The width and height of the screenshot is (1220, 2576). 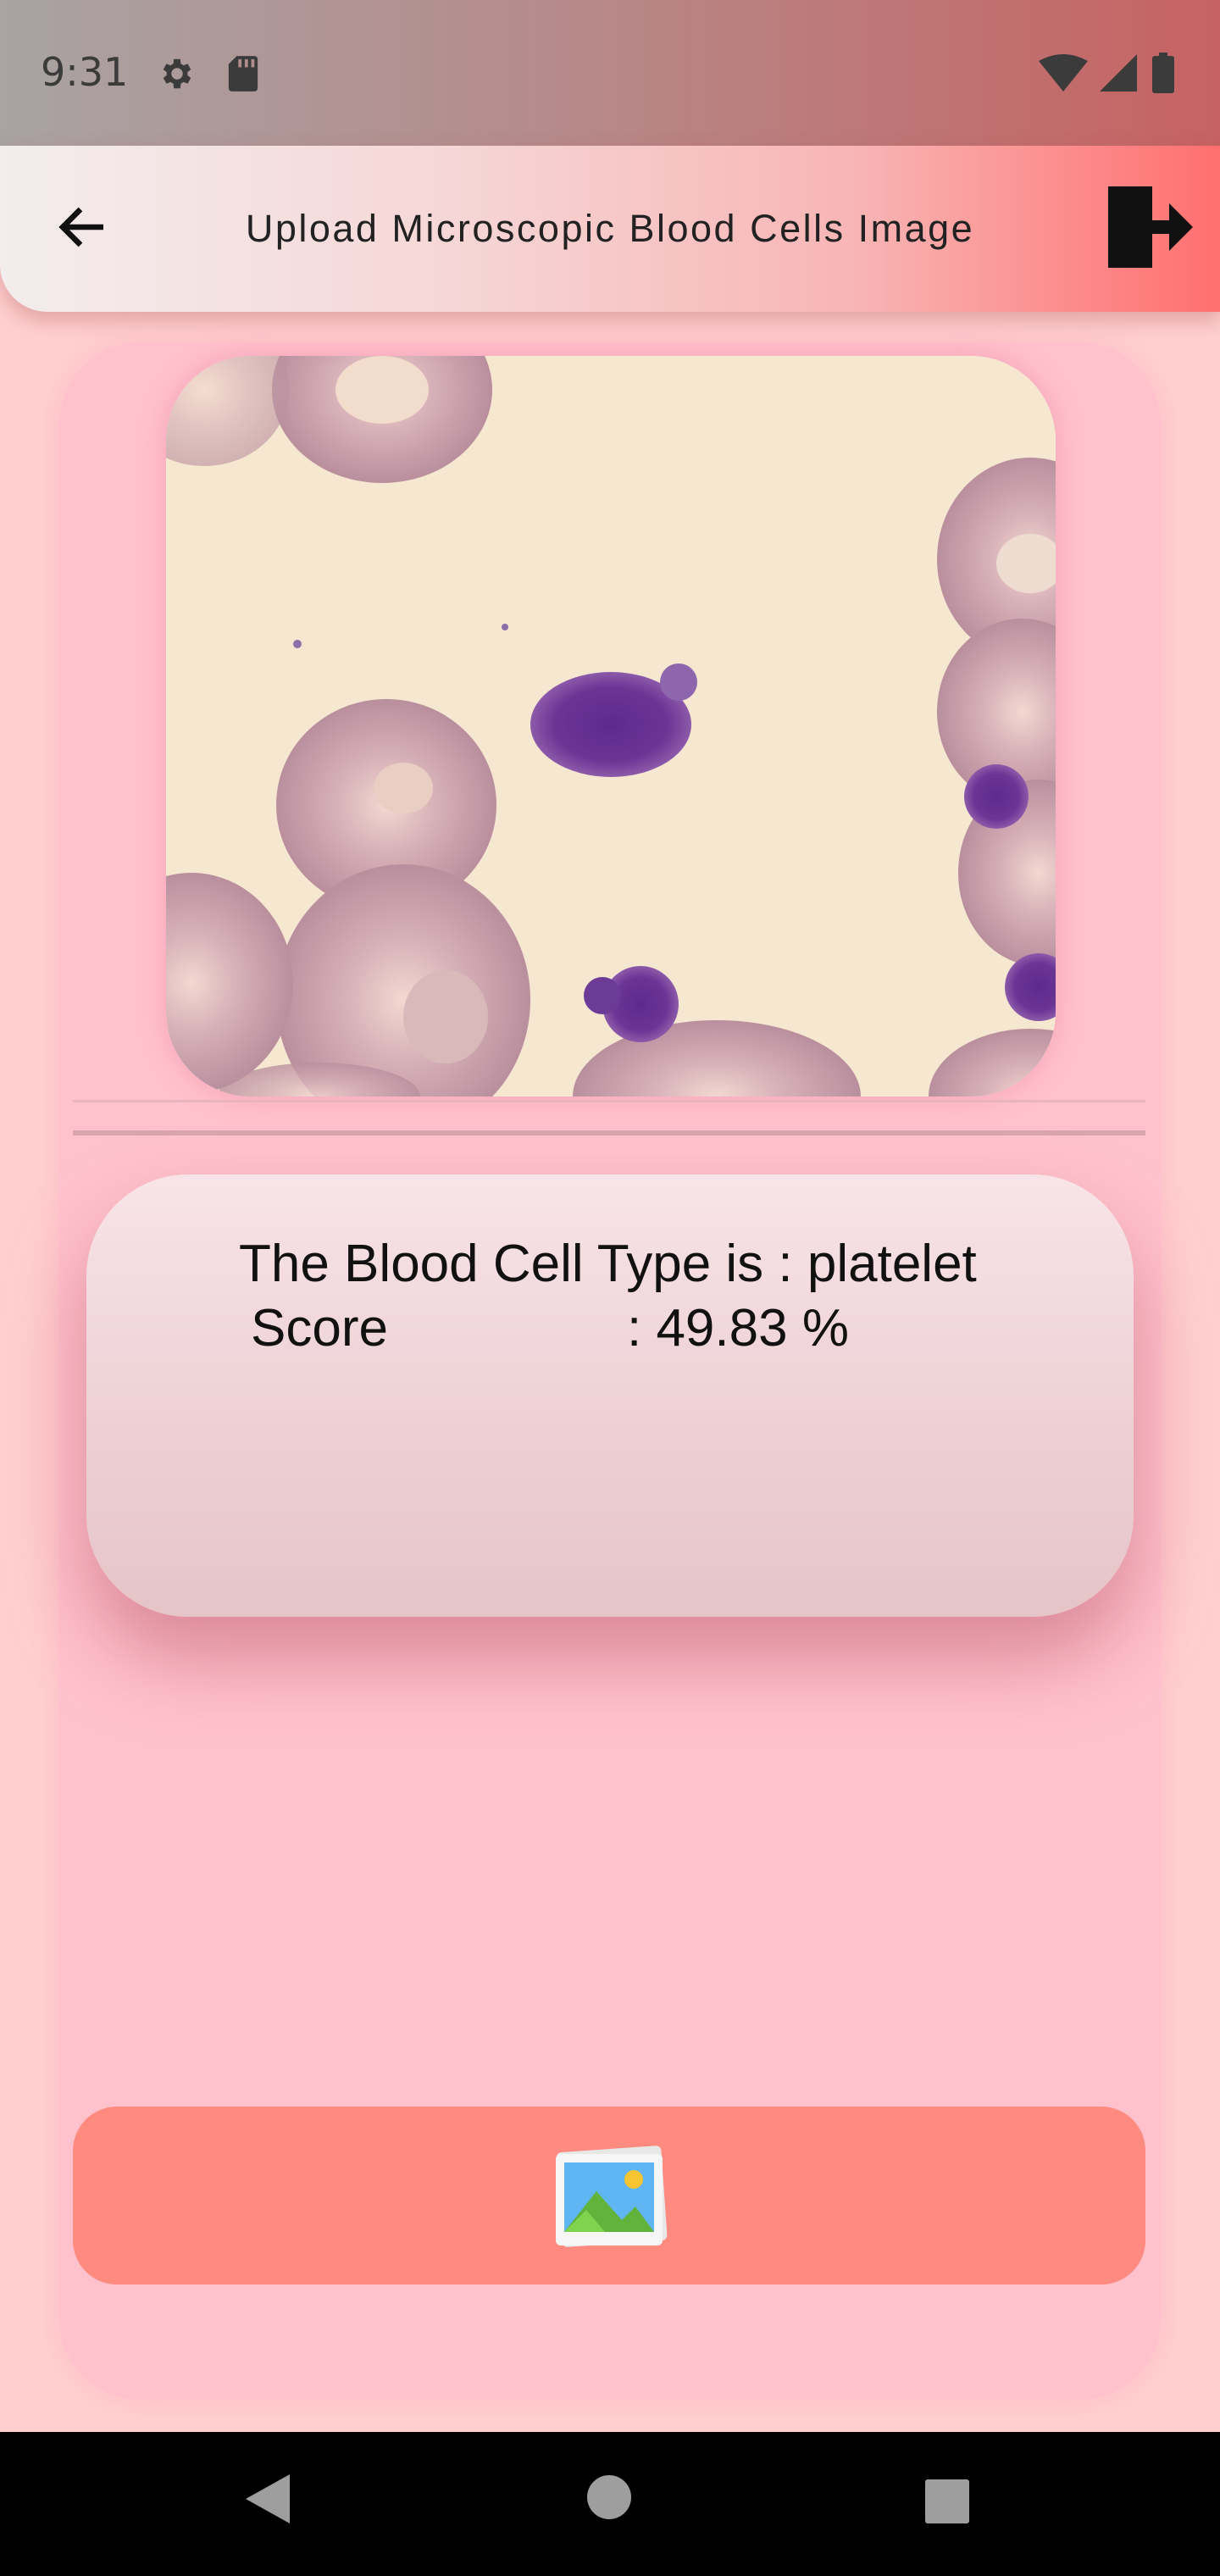 What do you see at coordinates (1163, 73) in the screenshot?
I see `battery-icon` at bounding box center [1163, 73].